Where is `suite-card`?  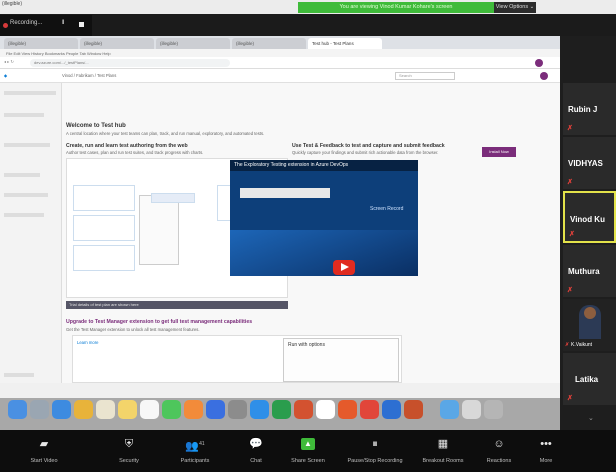 suite-card is located at coordinates (104, 228).